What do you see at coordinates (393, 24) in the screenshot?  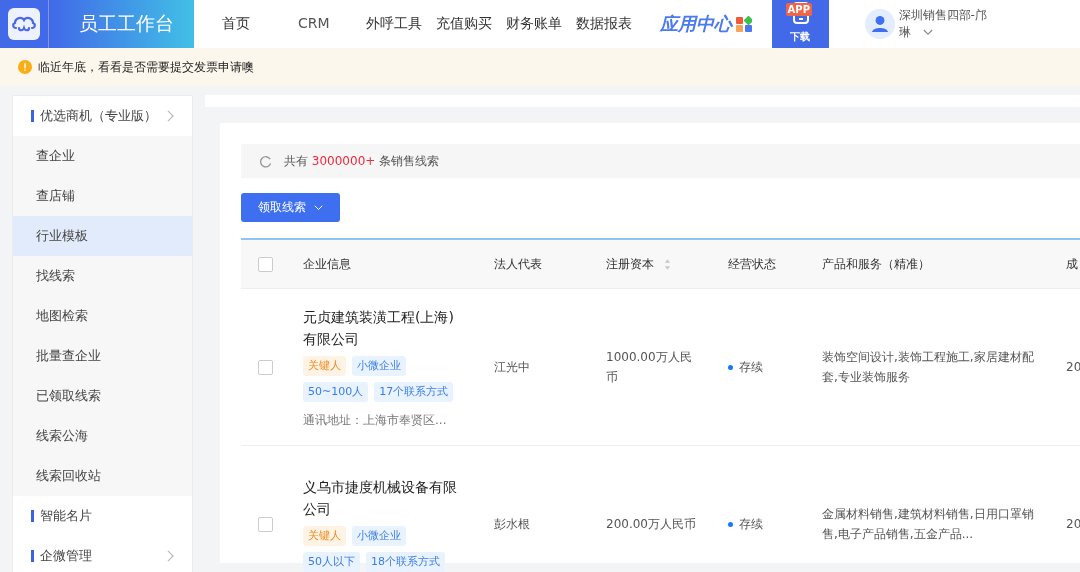 I see `nav-link: 外呼工具` at bounding box center [393, 24].